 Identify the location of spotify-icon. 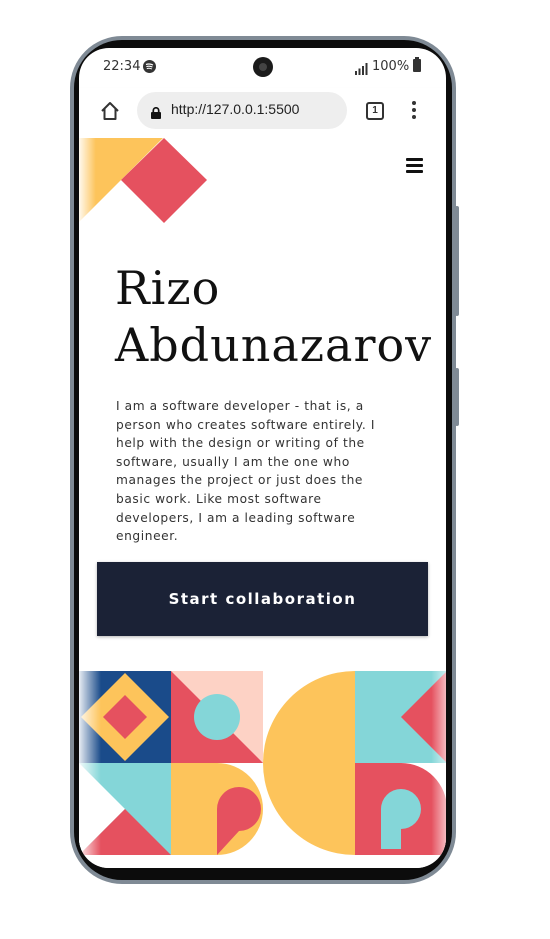
(149, 66).